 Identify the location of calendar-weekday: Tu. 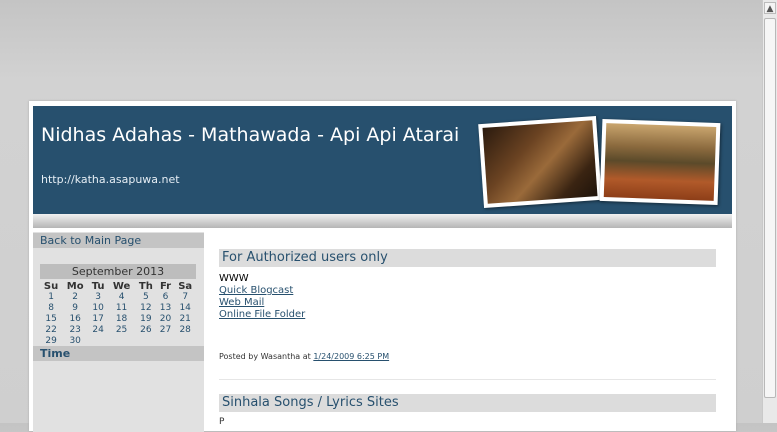
(98, 286).